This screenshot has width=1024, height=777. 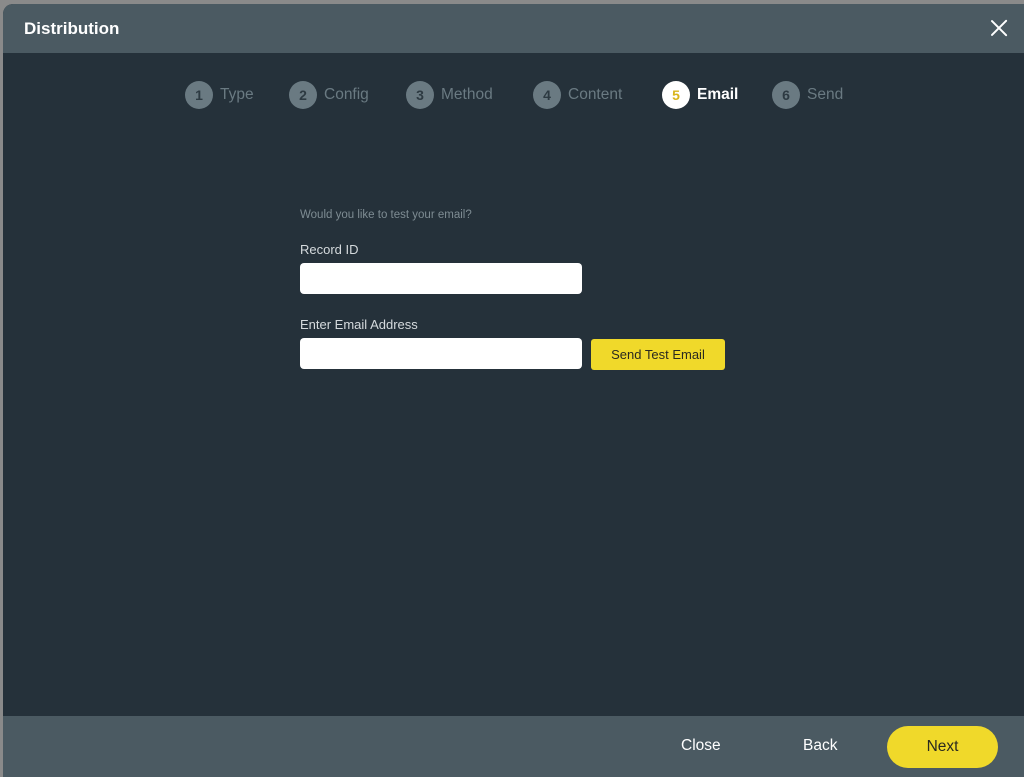 I want to click on step-config: 2 Config, so click(x=329, y=95).